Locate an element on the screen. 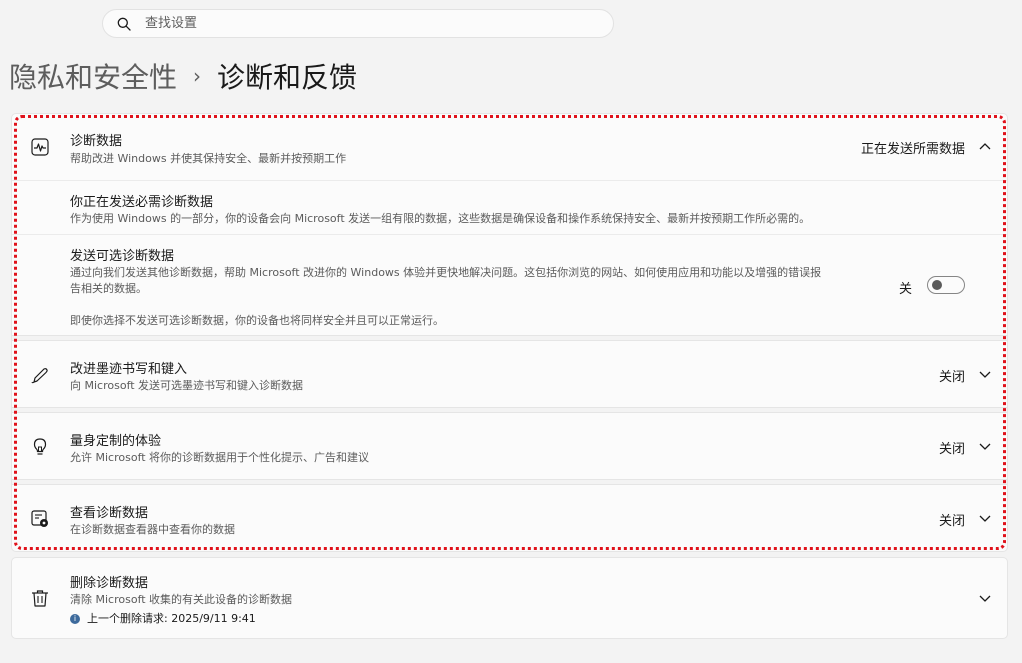 The width and height of the screenshot is (1022, 663). optional-data-description-line2: 告相关的数据。 is located at coordinates (108, 288).